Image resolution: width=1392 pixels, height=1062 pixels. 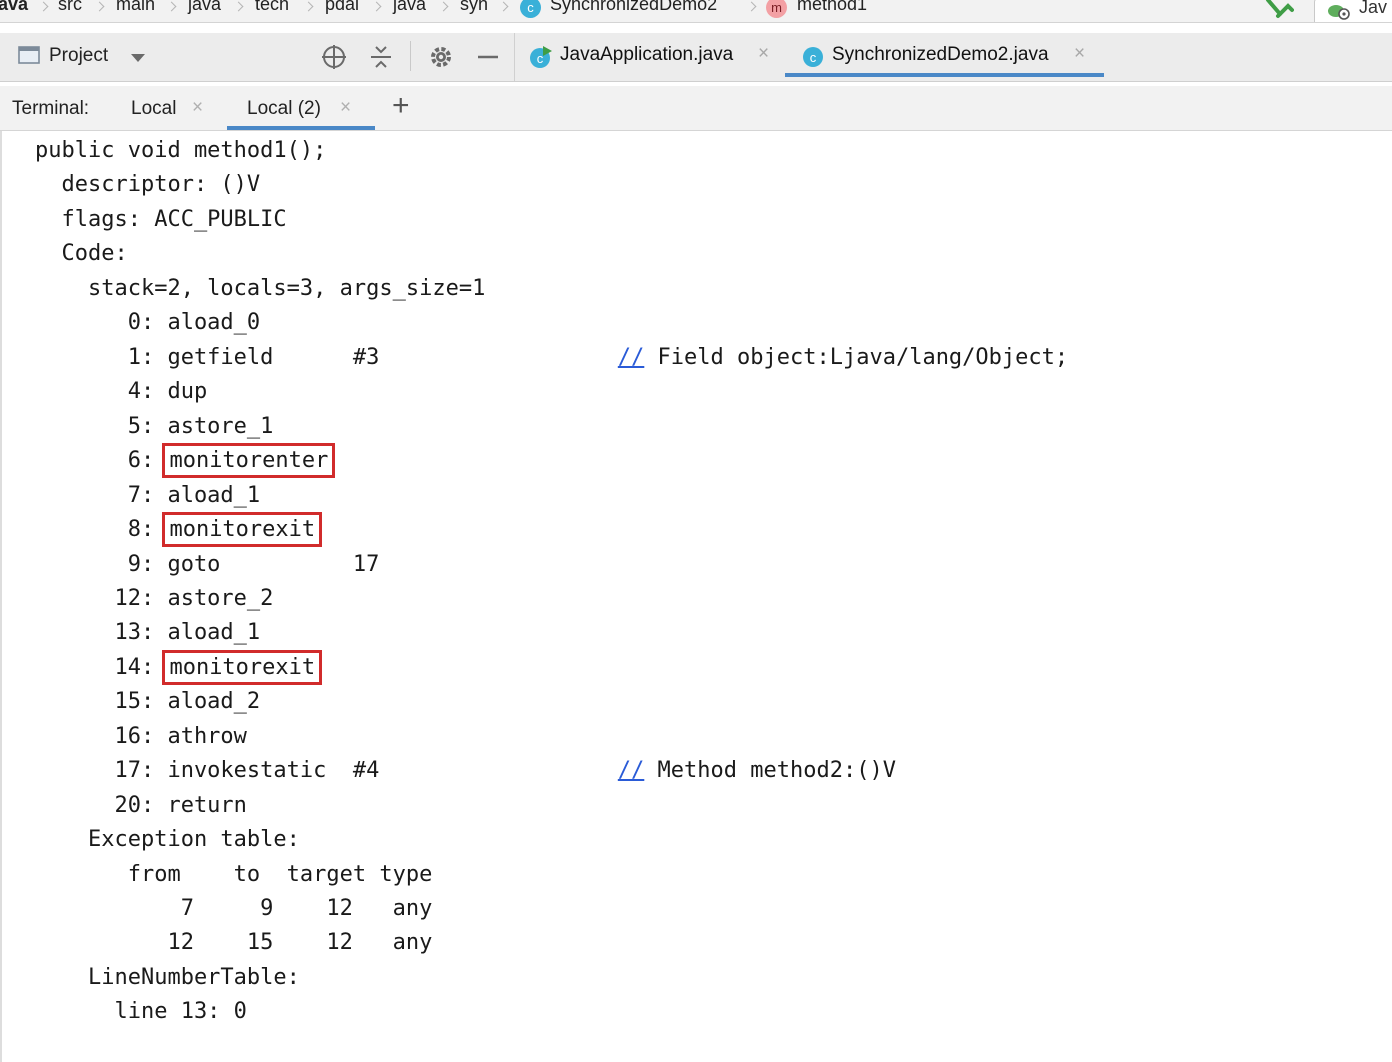 What do you see at coordinates (29, 55) in the screenshot?
I see `project-window-icon` at bounding box center [29, 55].